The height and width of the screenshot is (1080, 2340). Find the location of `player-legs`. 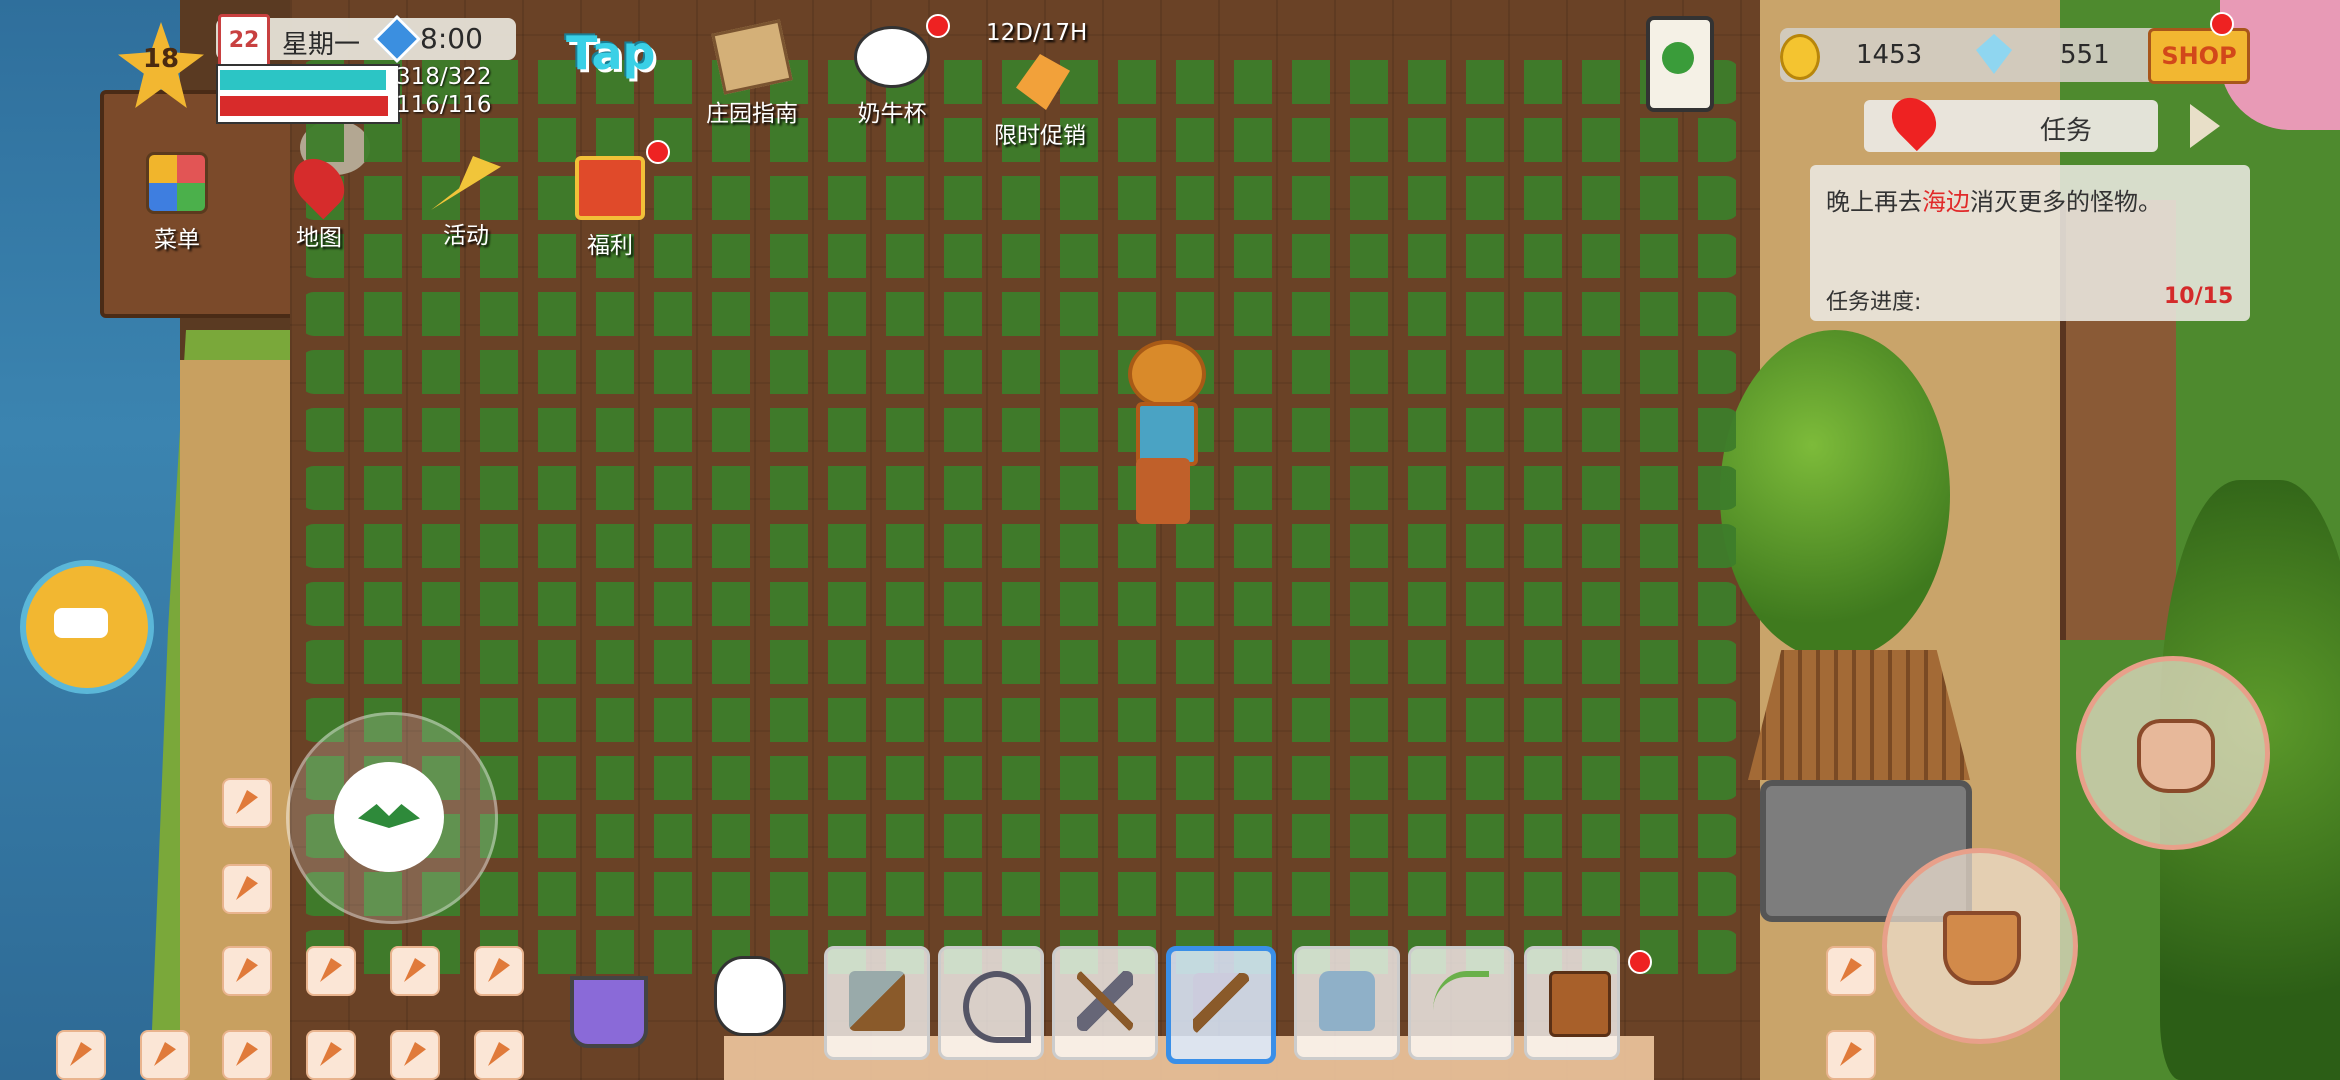

player-legs is located at coordinates (1163, 491).